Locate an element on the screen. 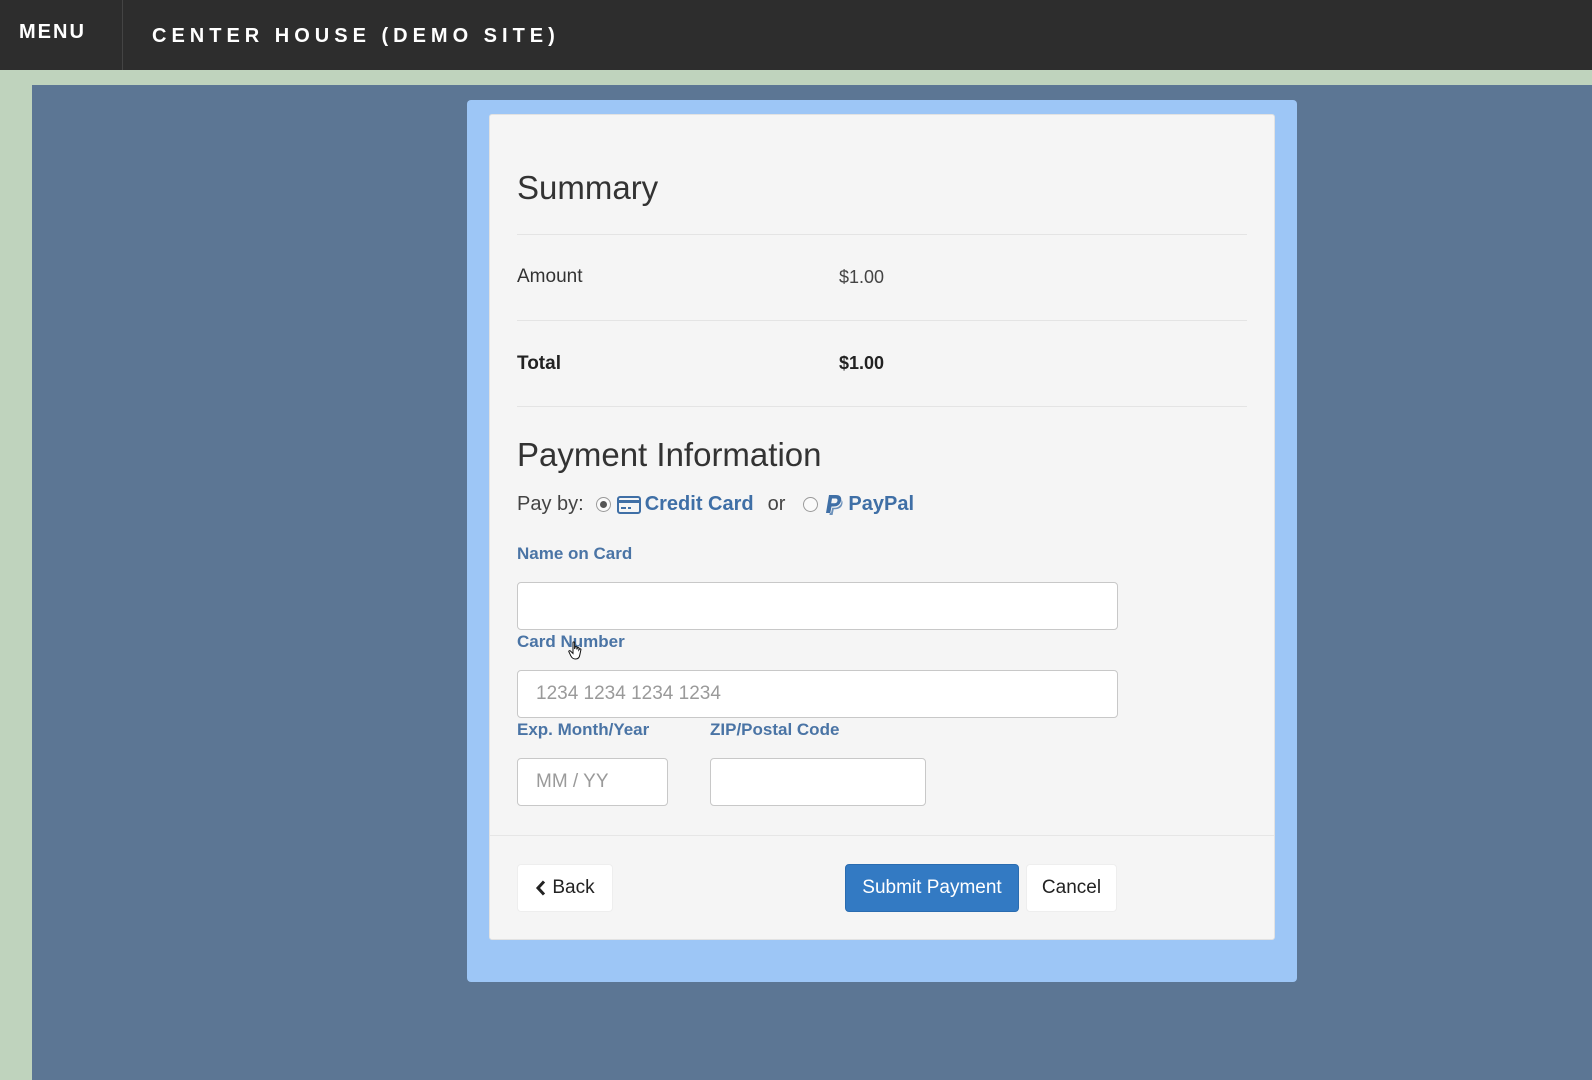 Image resolution: width=1592 pixels, height=1080 pixels. pay-by-label: Pay by: is located at coordinates (550, 504).